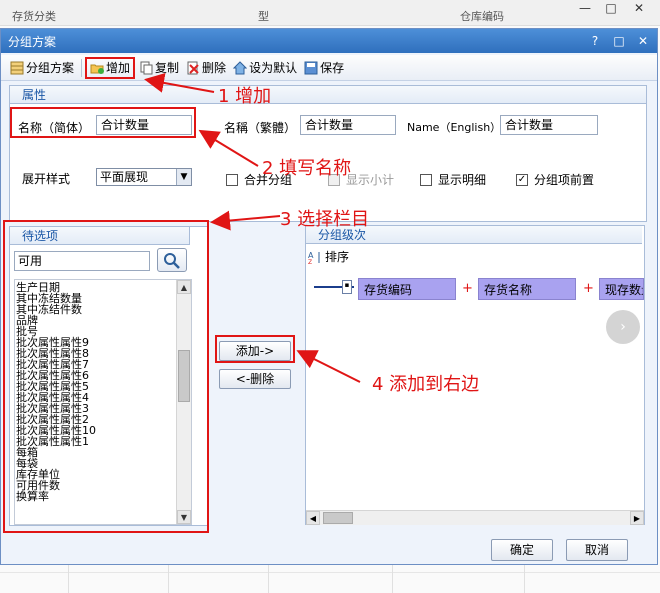  What do you see at coordinates (100, 236) in the screenshot?
I see `candidate-tab: 待选项` at bounding box center [100, 236].